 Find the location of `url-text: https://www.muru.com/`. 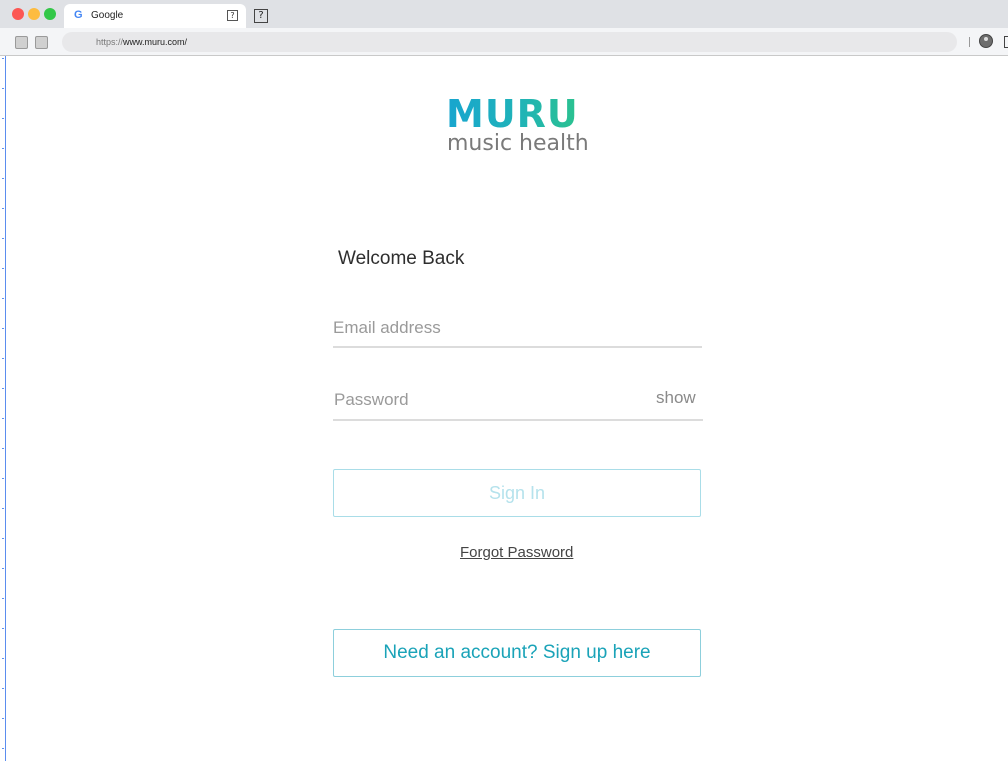

url-text: https://www.muru.com/ is located at coordinates (141, 42).